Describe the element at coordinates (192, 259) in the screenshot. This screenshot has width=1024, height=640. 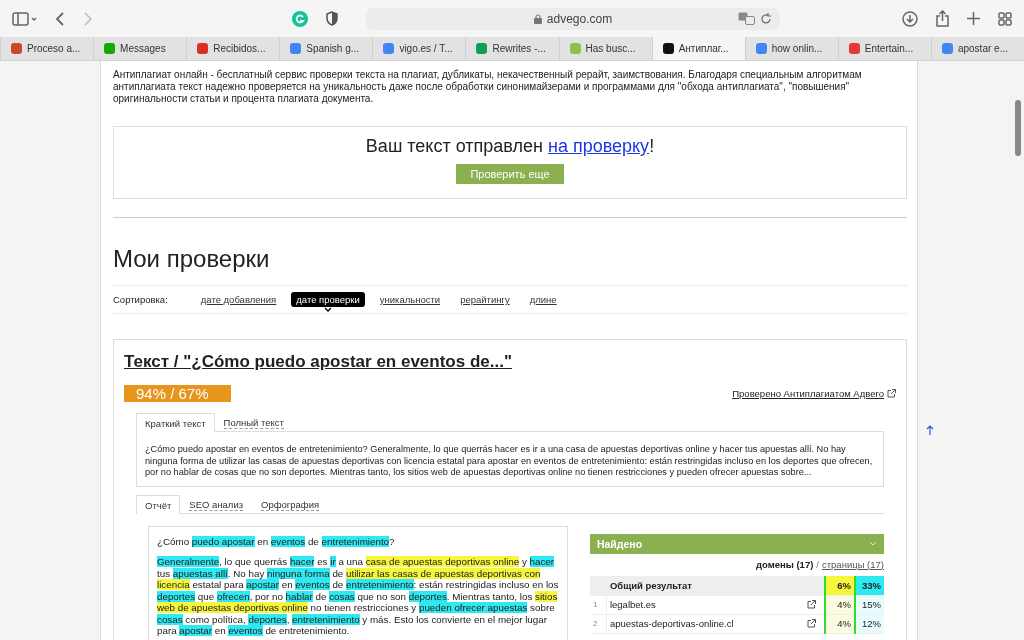
I see `page-heading: Мои проверки` at that location.